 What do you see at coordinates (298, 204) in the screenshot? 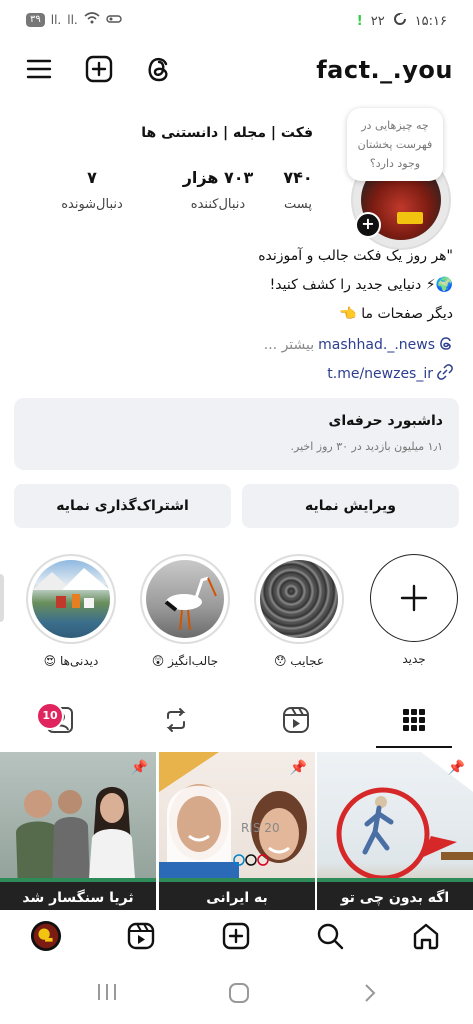
I see `stat-label: پست` at bounding box center [298, 204].